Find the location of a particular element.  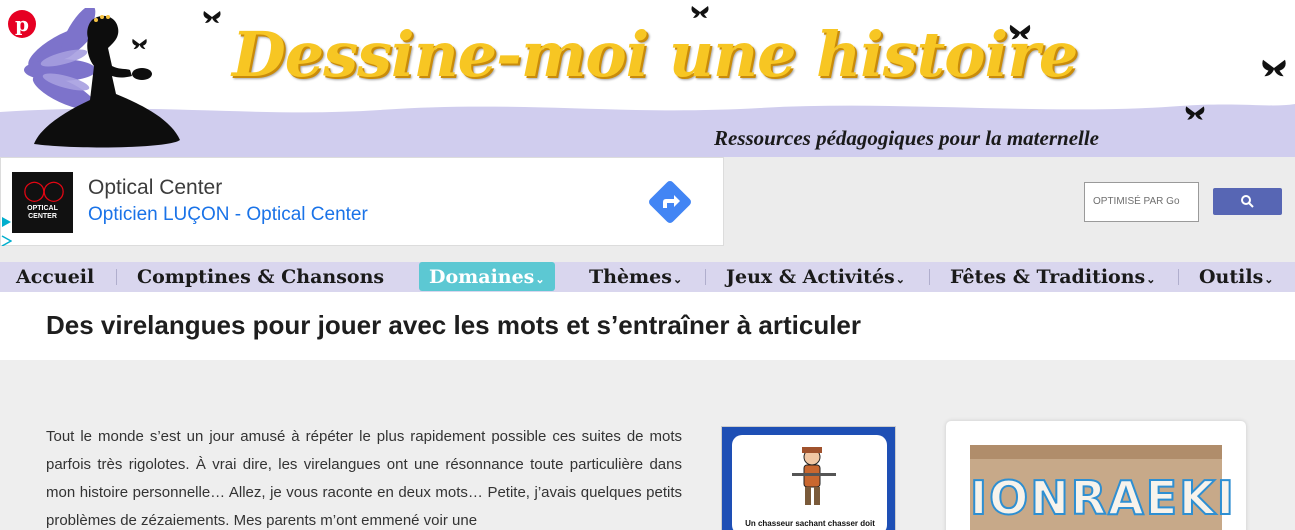

ad-logo: ◯◯ OPTICAL CENTER is located at coordinates (42, 202).